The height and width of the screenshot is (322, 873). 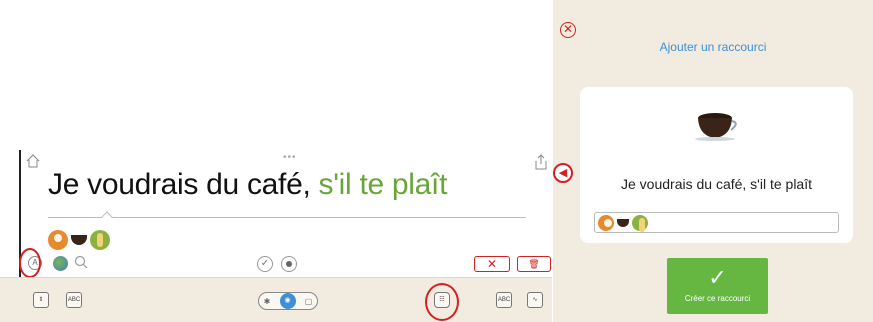 What do you see at coordinates (60, 263) in the screenshot?
I see `globe-icon` at bounding box center [60, 263].